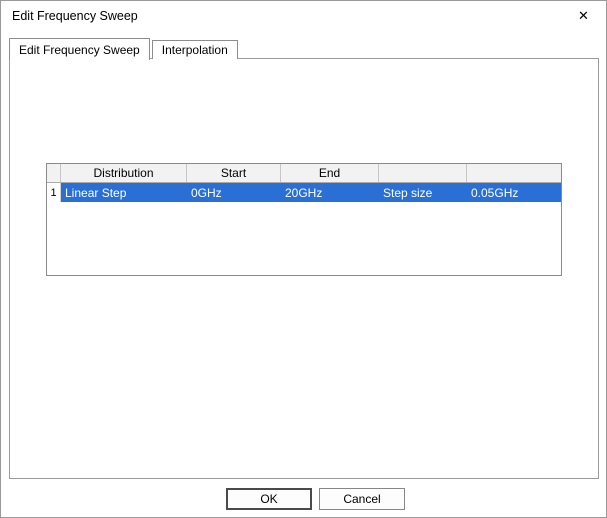 This screenshot has height=518, width=607. Describe the element at coordinates (514, 192) in the screenshot. I see `cell-step-size: 0.05GHz` at that location.